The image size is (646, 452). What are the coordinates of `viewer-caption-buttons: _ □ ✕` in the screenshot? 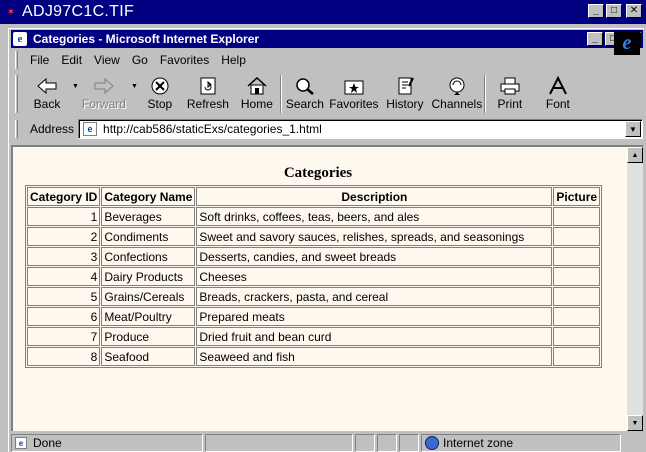 It's located at (614, 11).